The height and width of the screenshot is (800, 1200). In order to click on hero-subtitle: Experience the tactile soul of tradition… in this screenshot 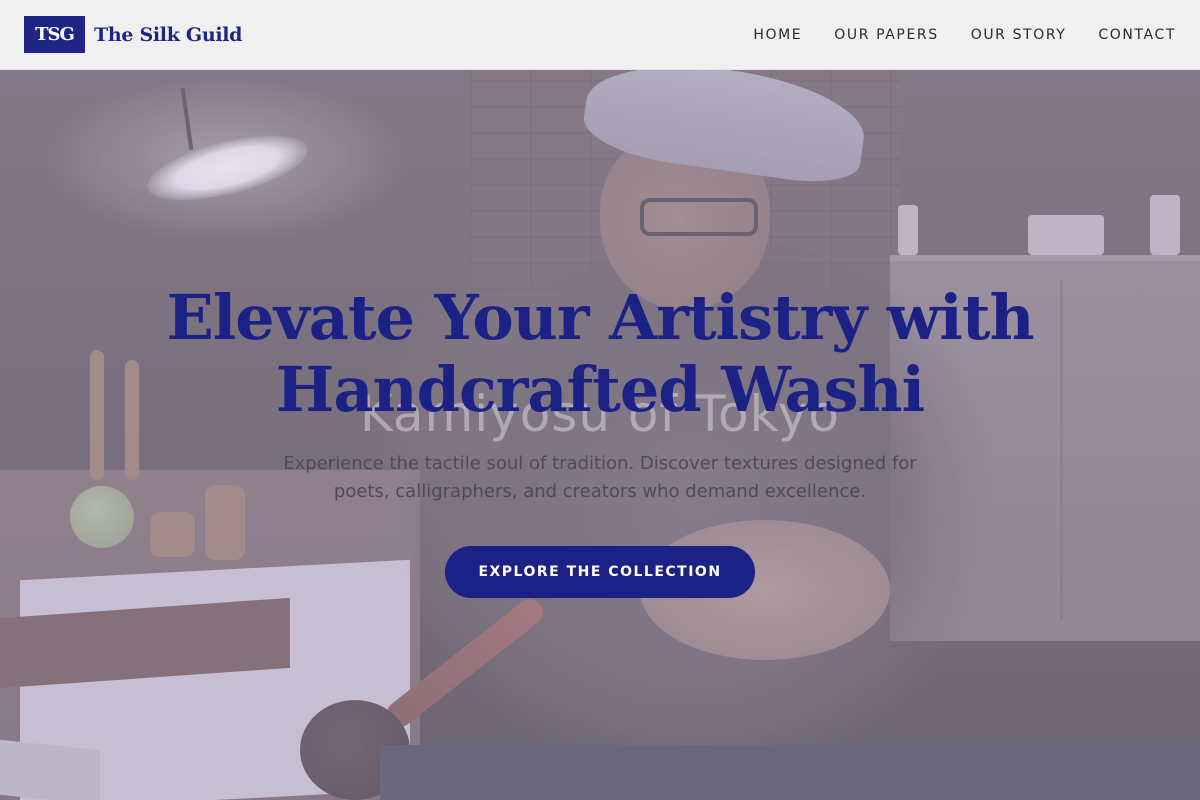, I will do `click(600, 477)`.